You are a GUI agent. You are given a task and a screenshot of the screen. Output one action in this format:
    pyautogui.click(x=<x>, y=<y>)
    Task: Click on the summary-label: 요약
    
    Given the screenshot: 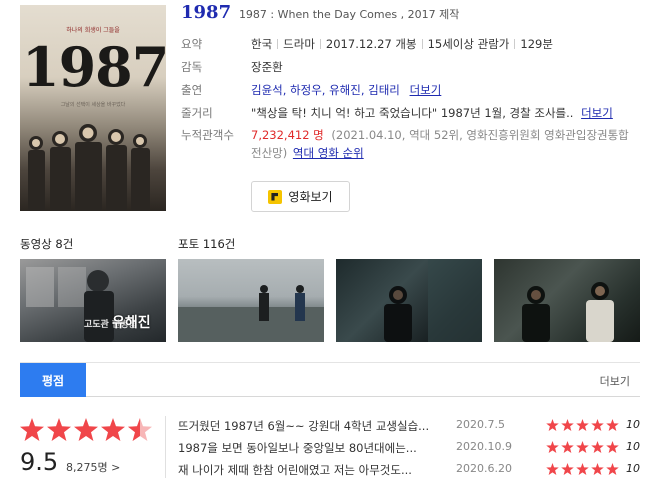 What is the action you would take?
    pyautogui.click(x=192, y=44)
    